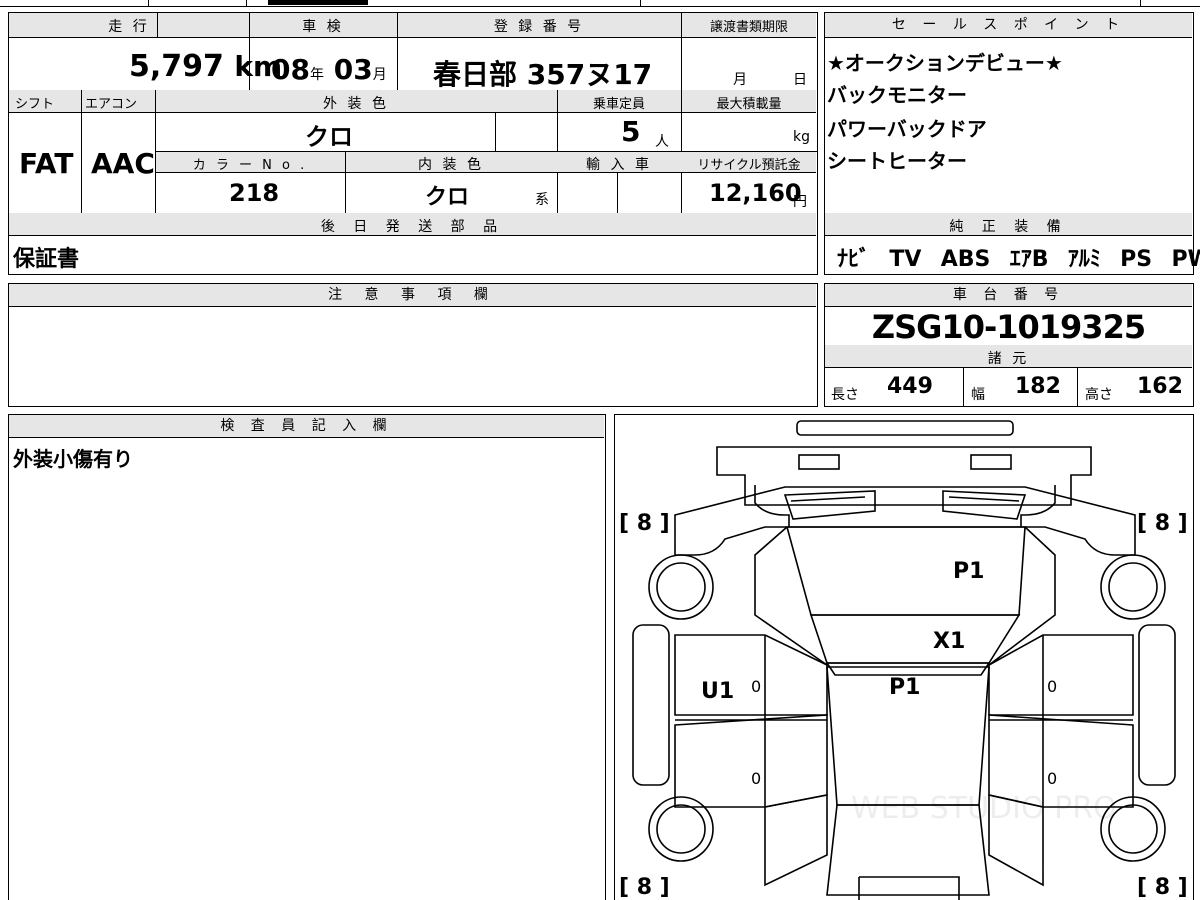  Describe the element at coordinates (801, 137) in the screenshot. I see `max-load-unit: kg` at that location.